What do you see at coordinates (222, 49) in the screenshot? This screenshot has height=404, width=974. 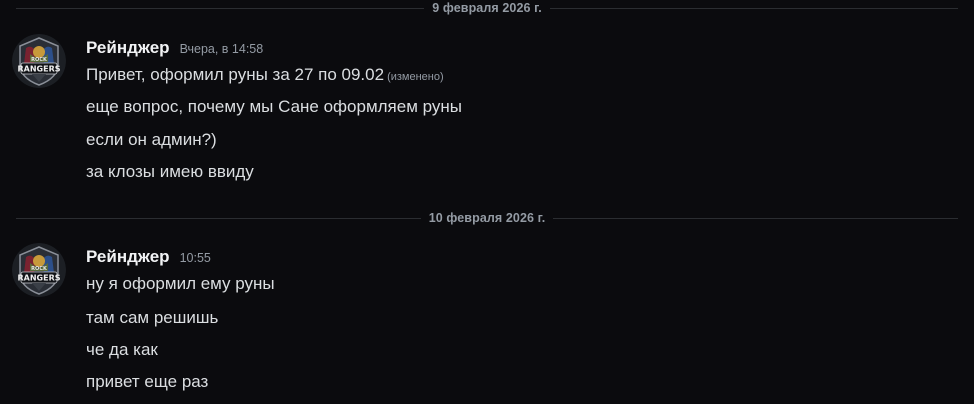 I see `message-timestamp: Вчера, в 14:58` at bounding box center [222, 49].